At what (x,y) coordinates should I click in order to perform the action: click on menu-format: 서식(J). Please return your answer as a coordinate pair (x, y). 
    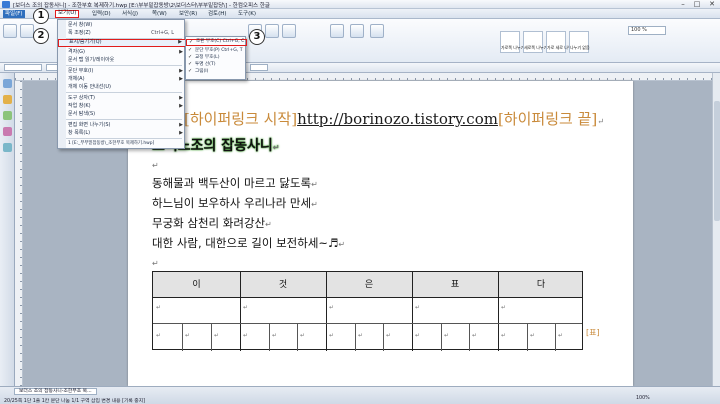
    Looking at the image, I should click on (130, 14).